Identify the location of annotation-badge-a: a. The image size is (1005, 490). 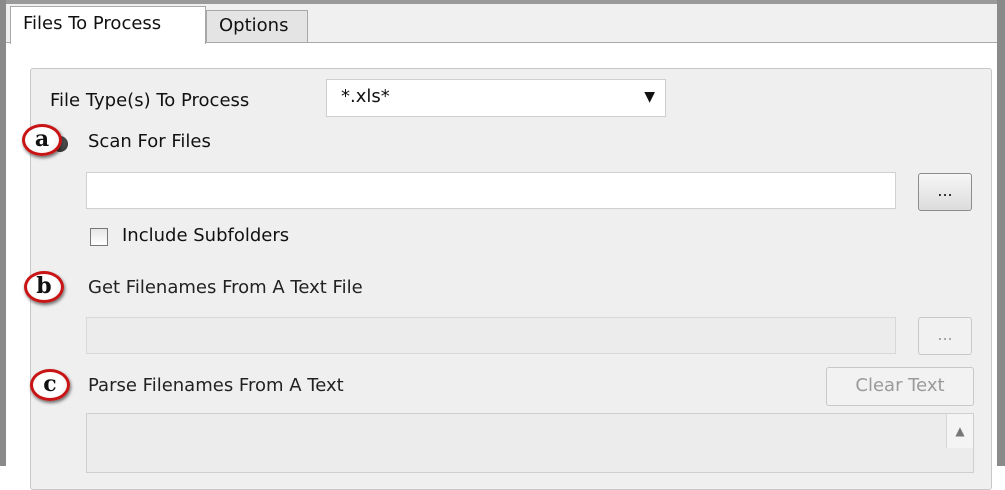
(42, 140).